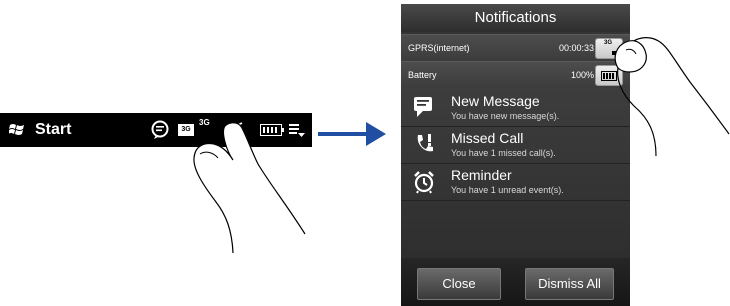 The width and height of the screenshot is (730, 306). What do you see at coordinates (503, 153) in the screenshot?
I see `notification-subtitle: You have 1 missed call(s).` at bounding box center [503, 153].